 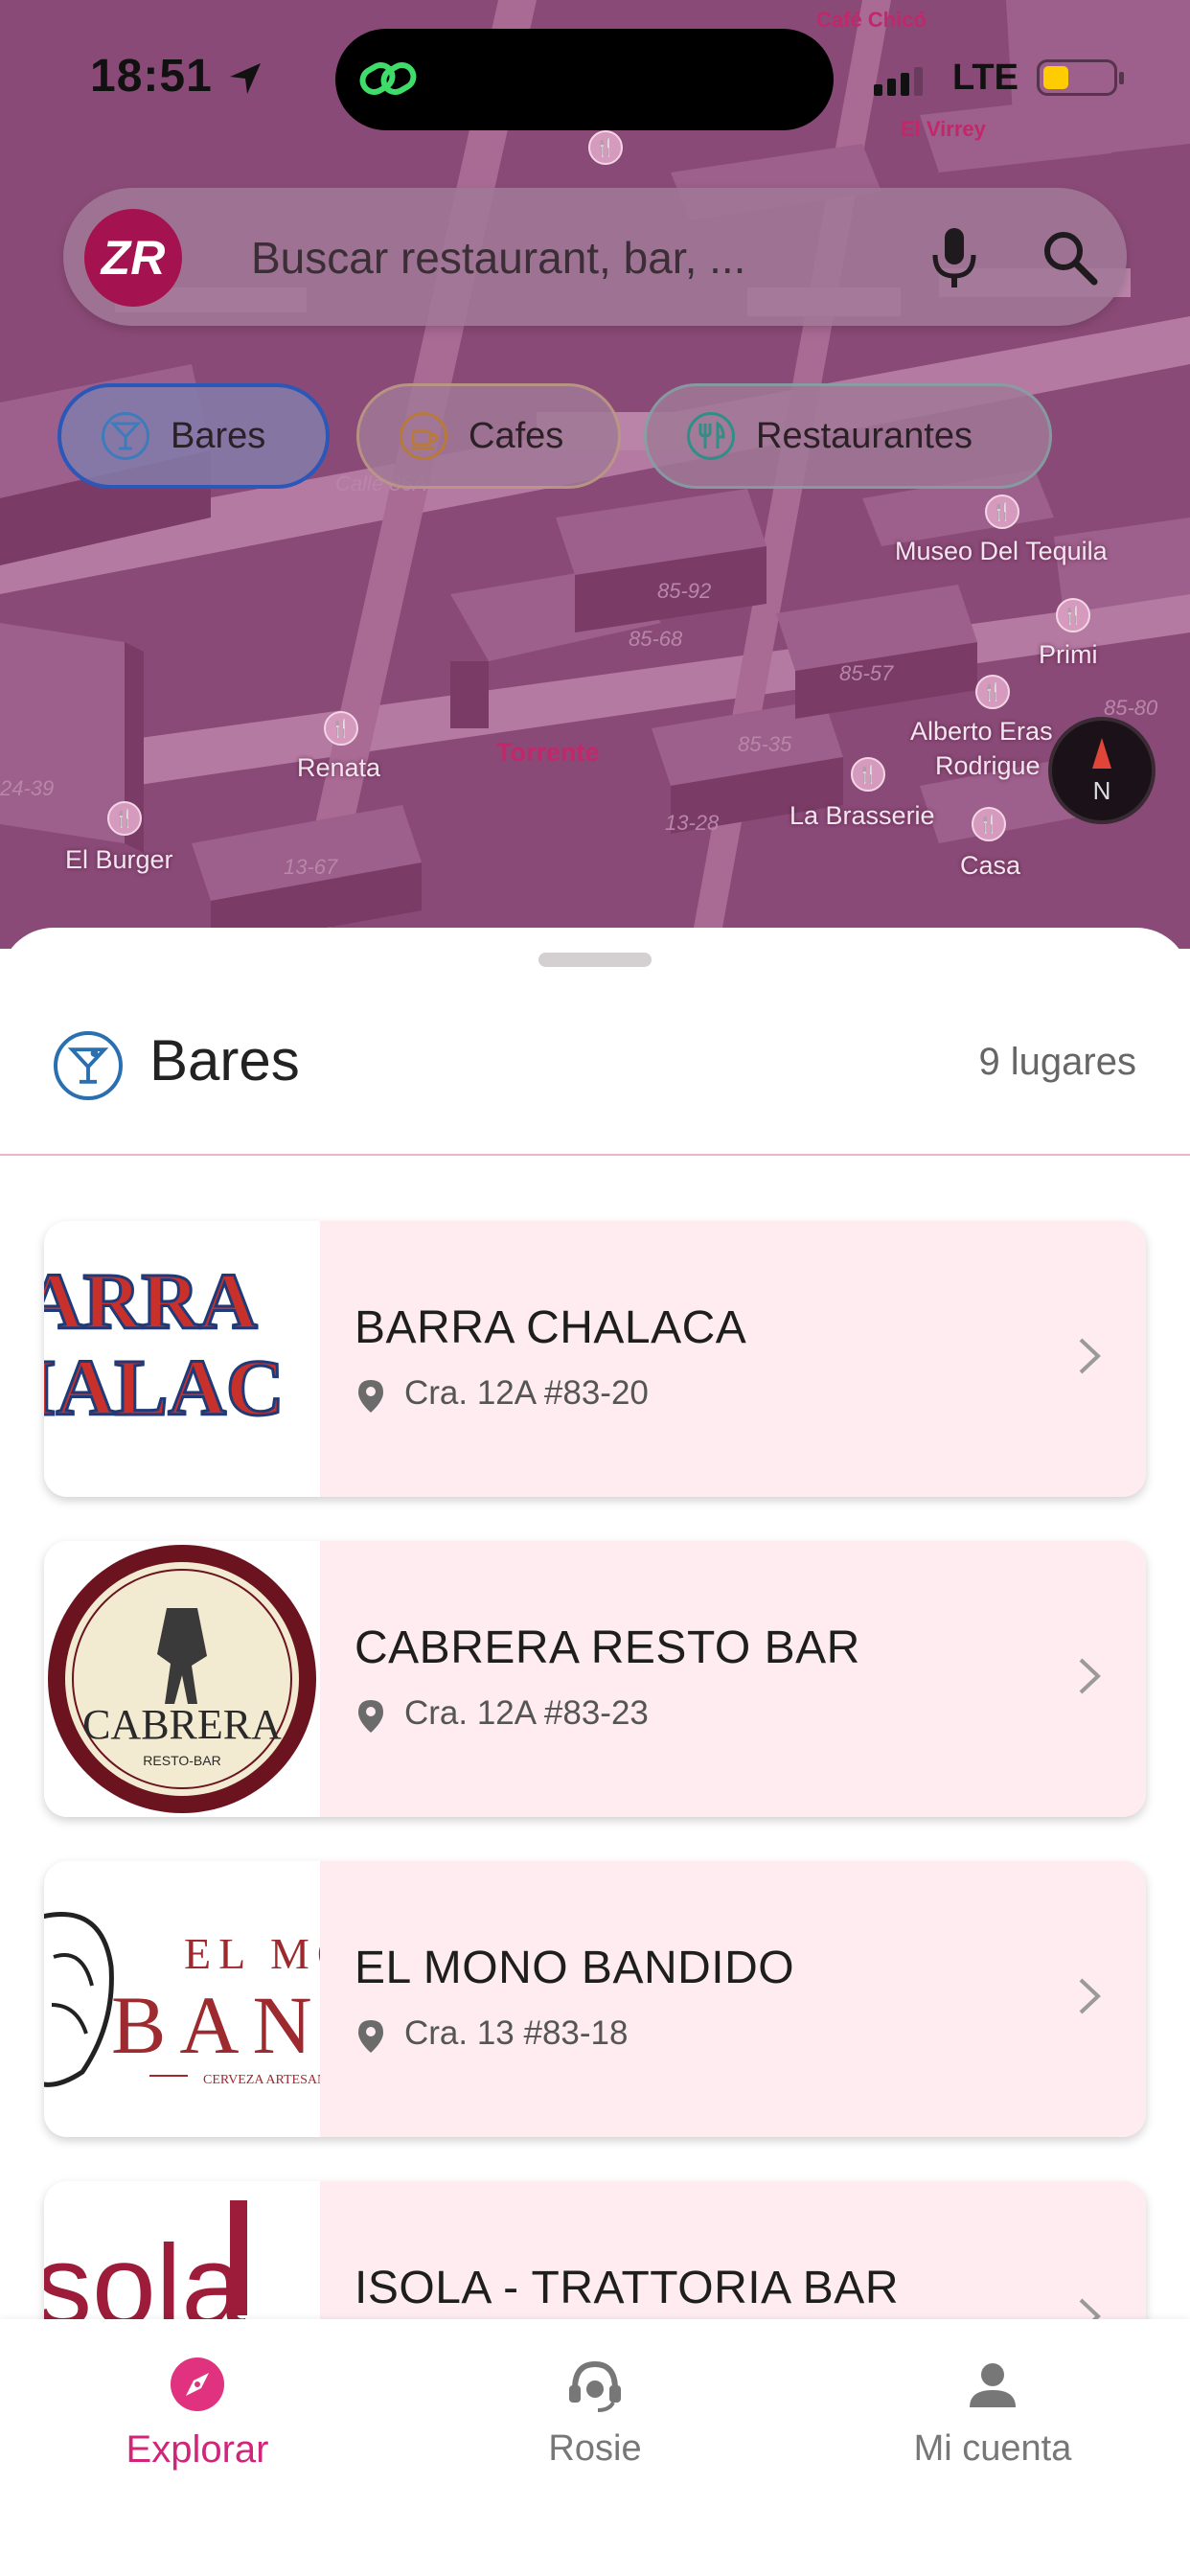 I want to click on compass-icon, so click(x=198, y=2384).